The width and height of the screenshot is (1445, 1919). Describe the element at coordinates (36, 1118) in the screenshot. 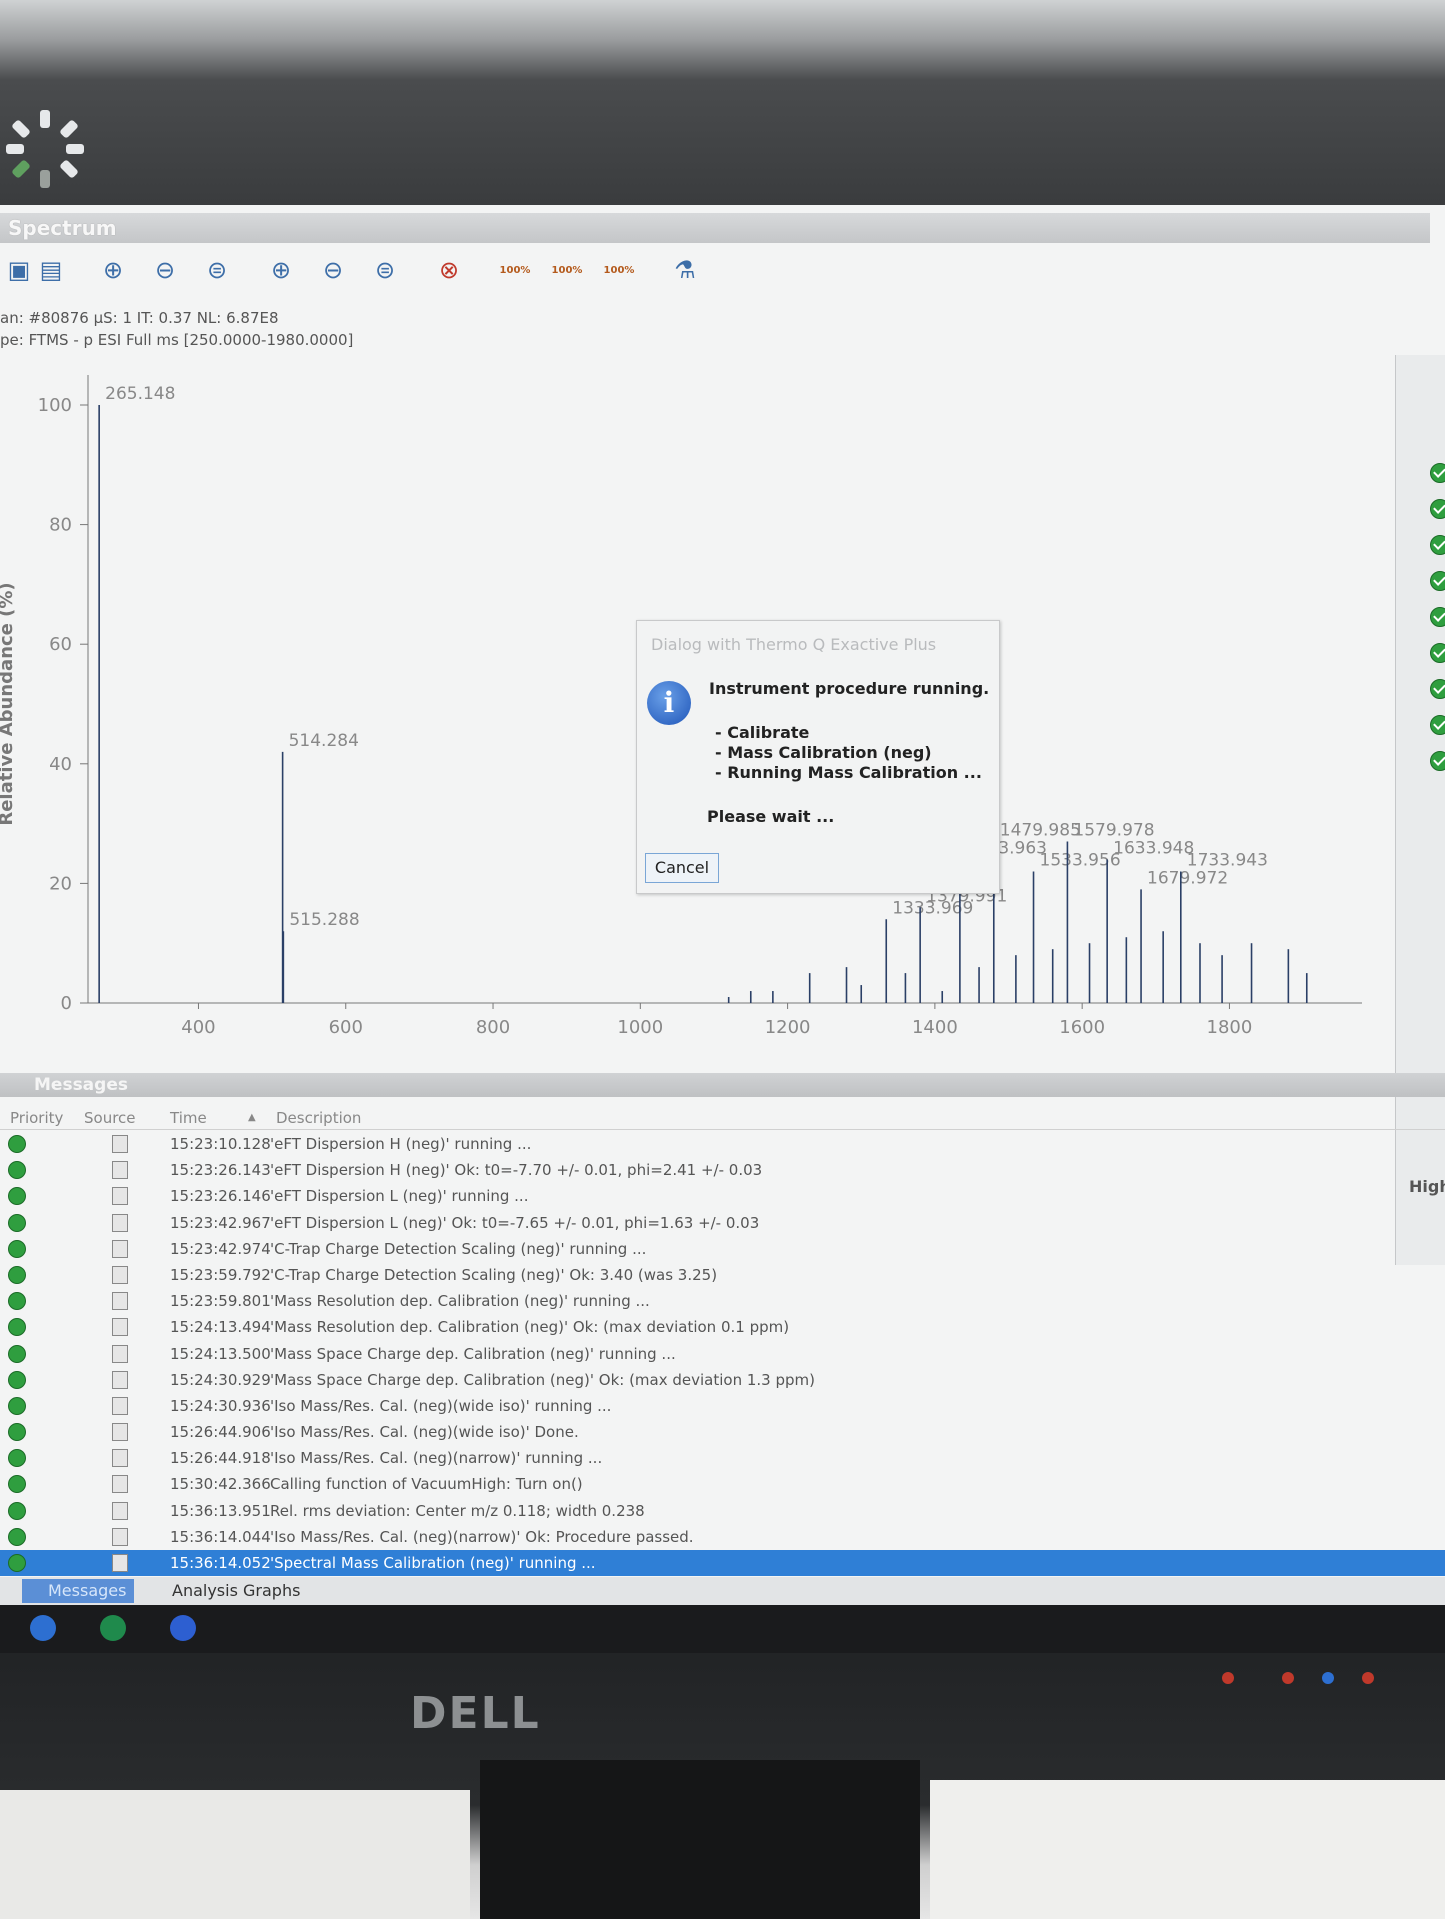

I see `column-priority: Priority` at that location.